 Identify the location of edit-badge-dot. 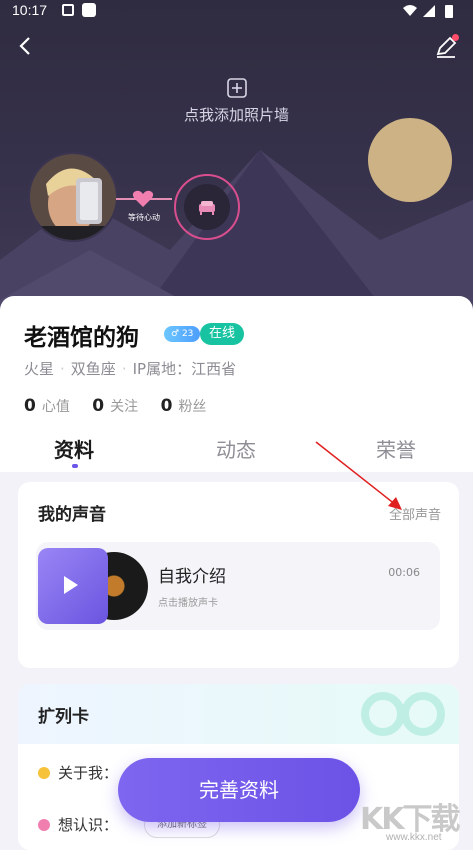
(455, 37).